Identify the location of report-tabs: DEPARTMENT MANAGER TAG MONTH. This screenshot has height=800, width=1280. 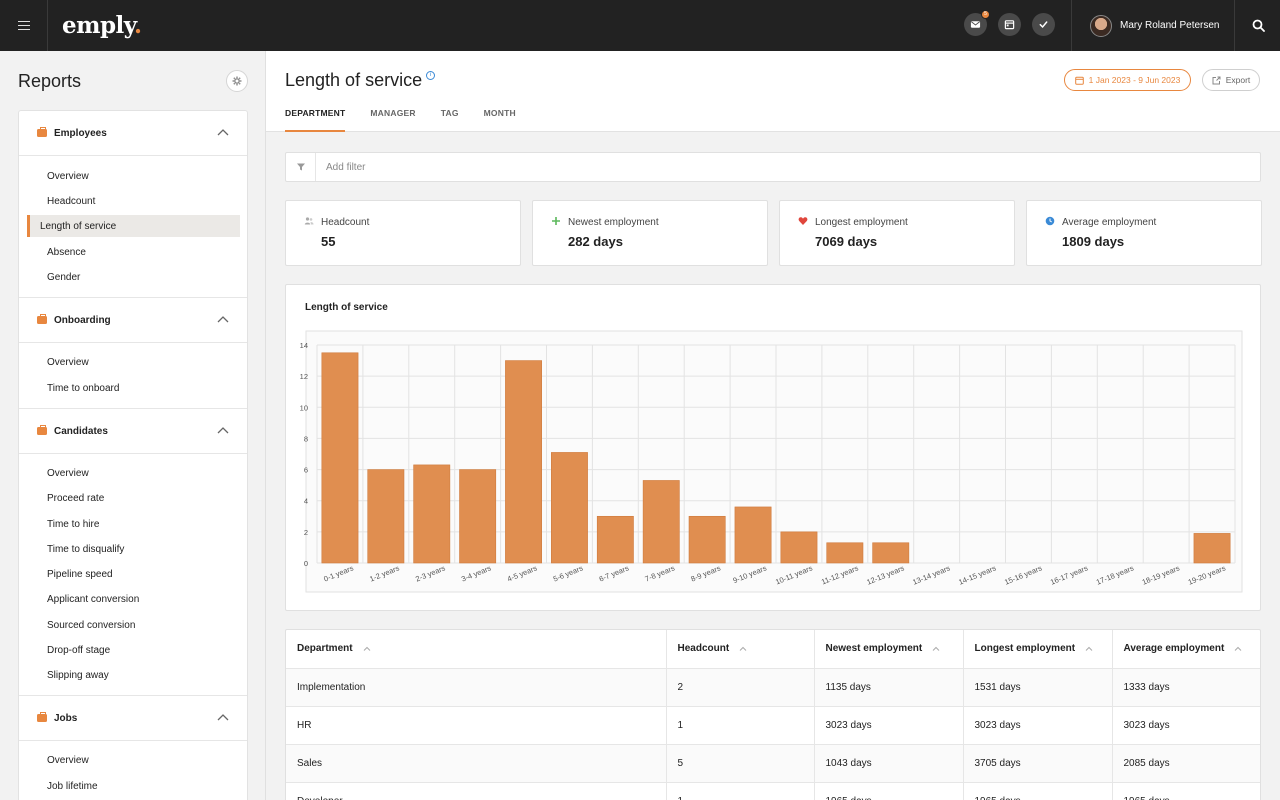
(400, 120).